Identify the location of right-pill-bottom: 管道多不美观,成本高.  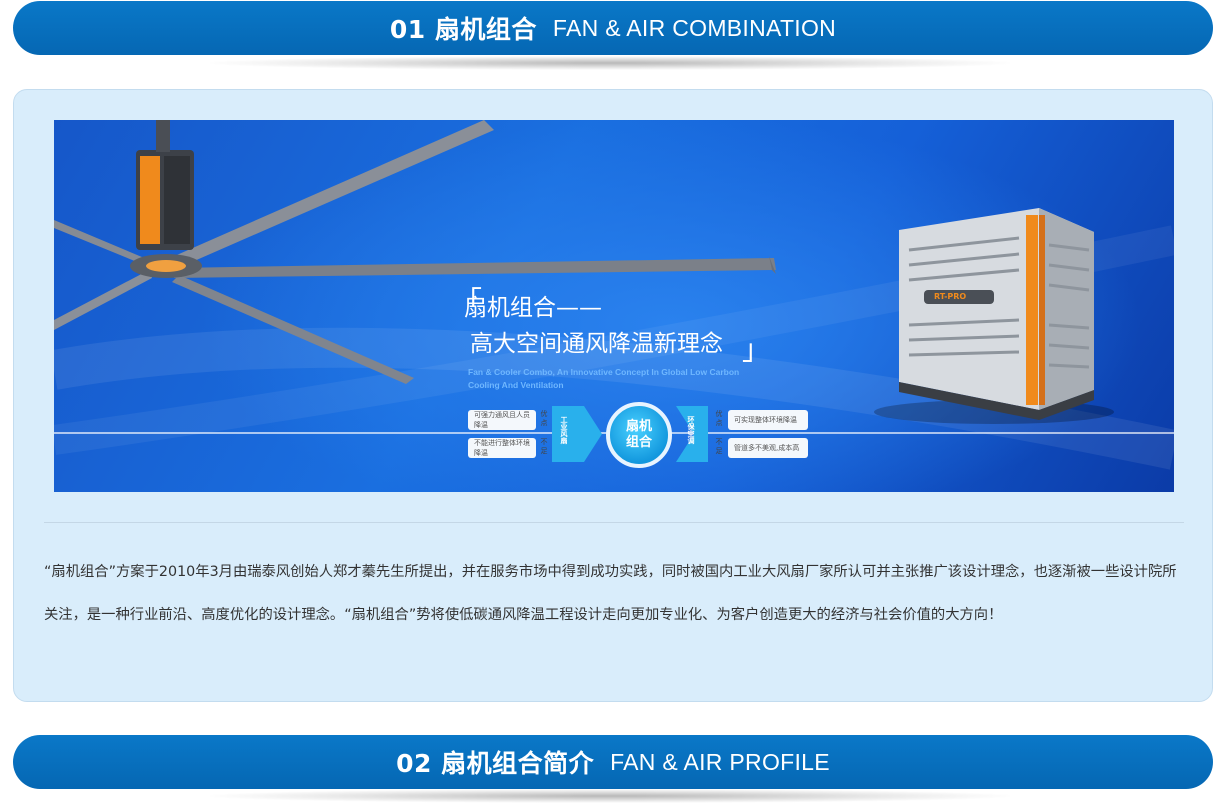
(768, 448).